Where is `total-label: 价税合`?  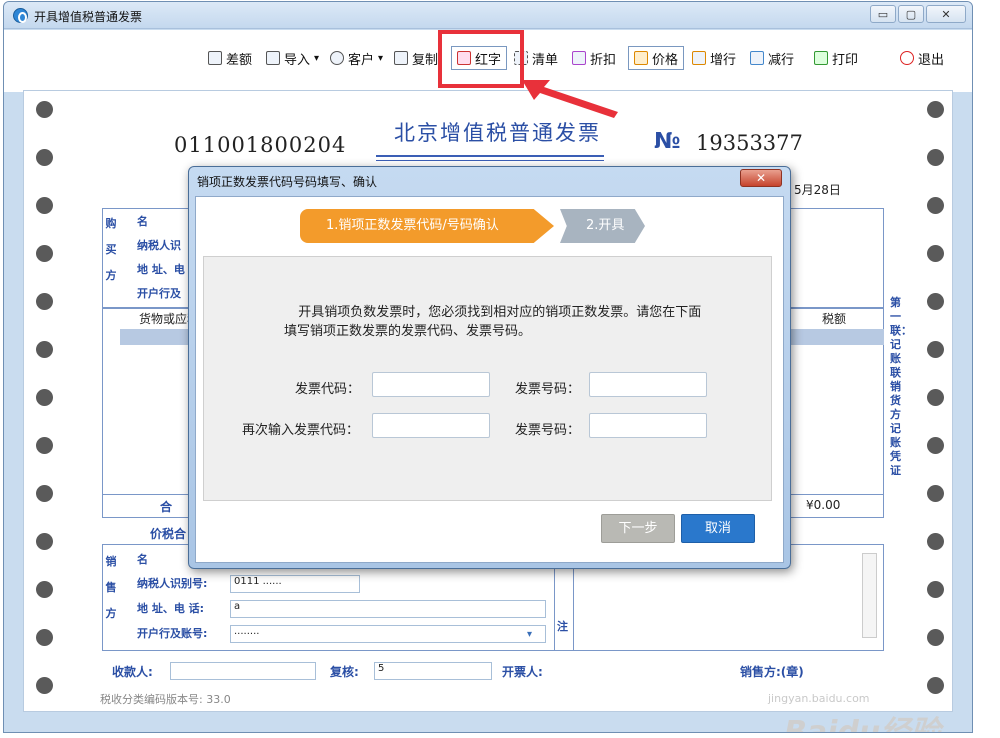
total-label: 价税合 is located at coordinates (168, 534).